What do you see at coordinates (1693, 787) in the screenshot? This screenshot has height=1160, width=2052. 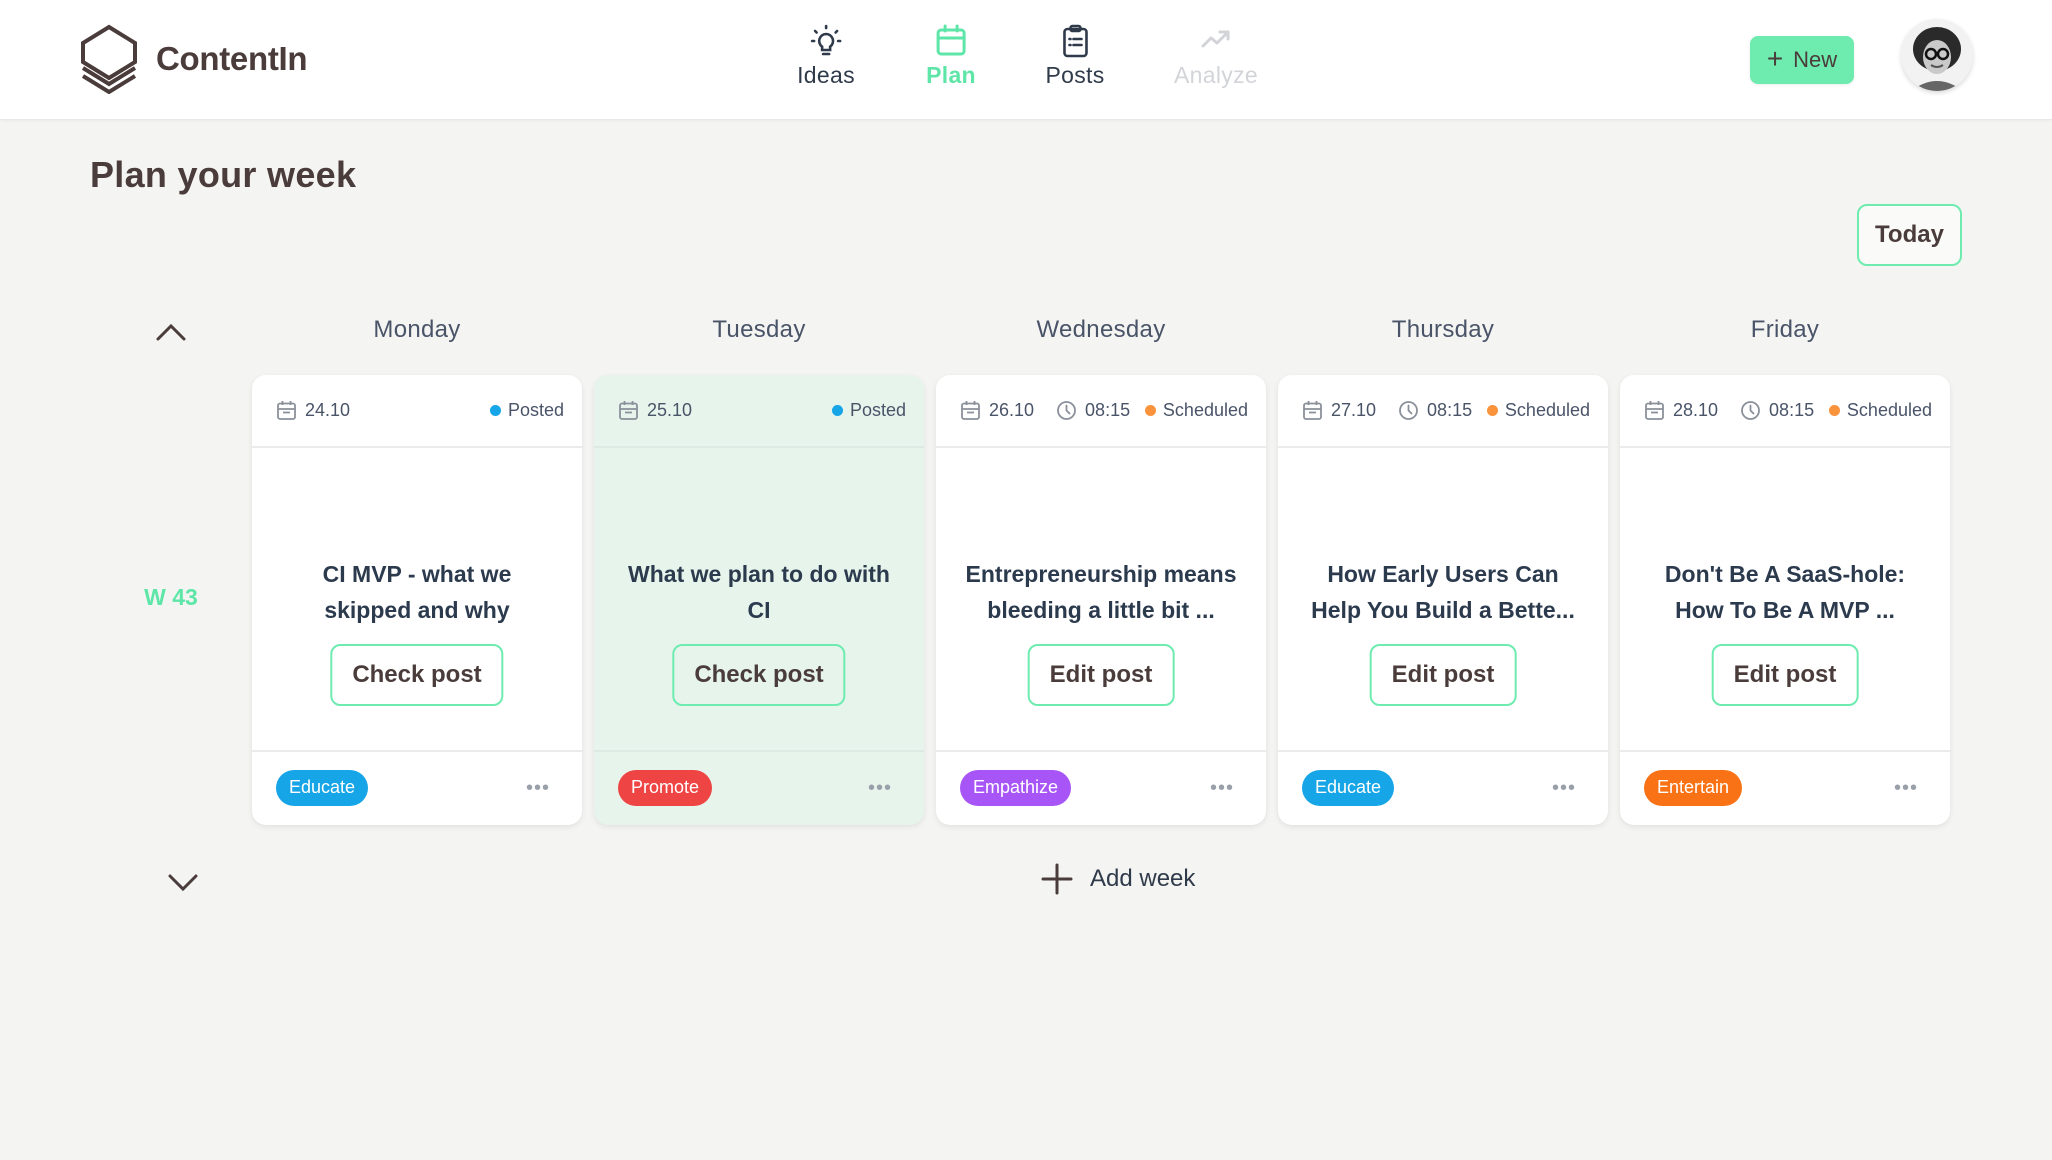 I see `category-tag: Entertain` at bounding box center [1693, 787].